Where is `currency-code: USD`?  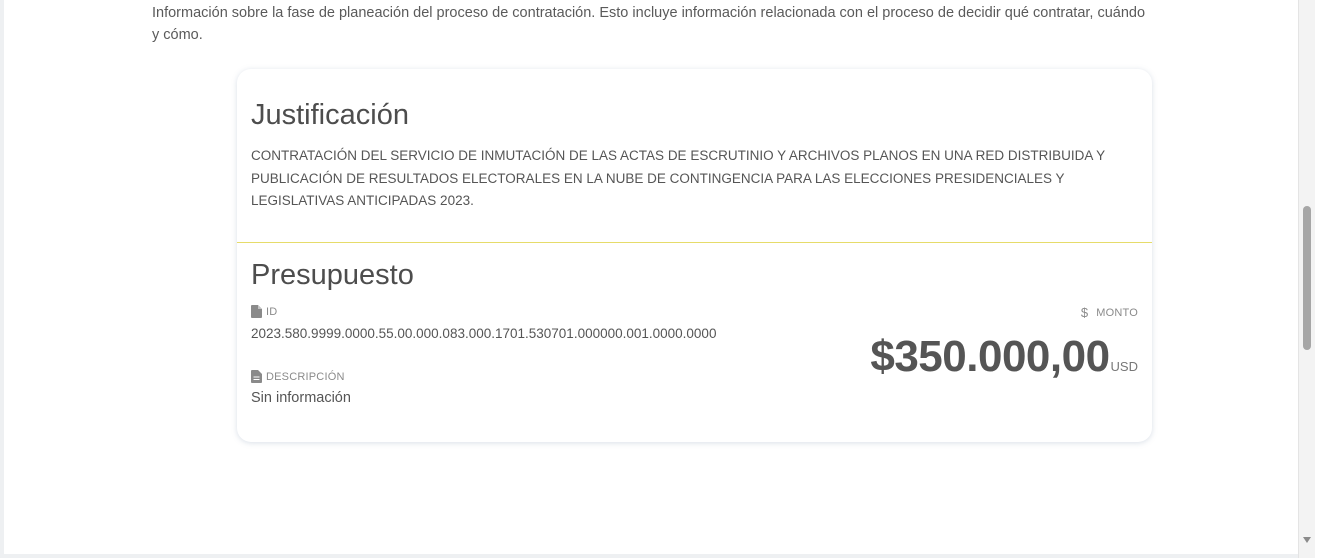 currency-code: USD is located at coordinates (1124, 366).